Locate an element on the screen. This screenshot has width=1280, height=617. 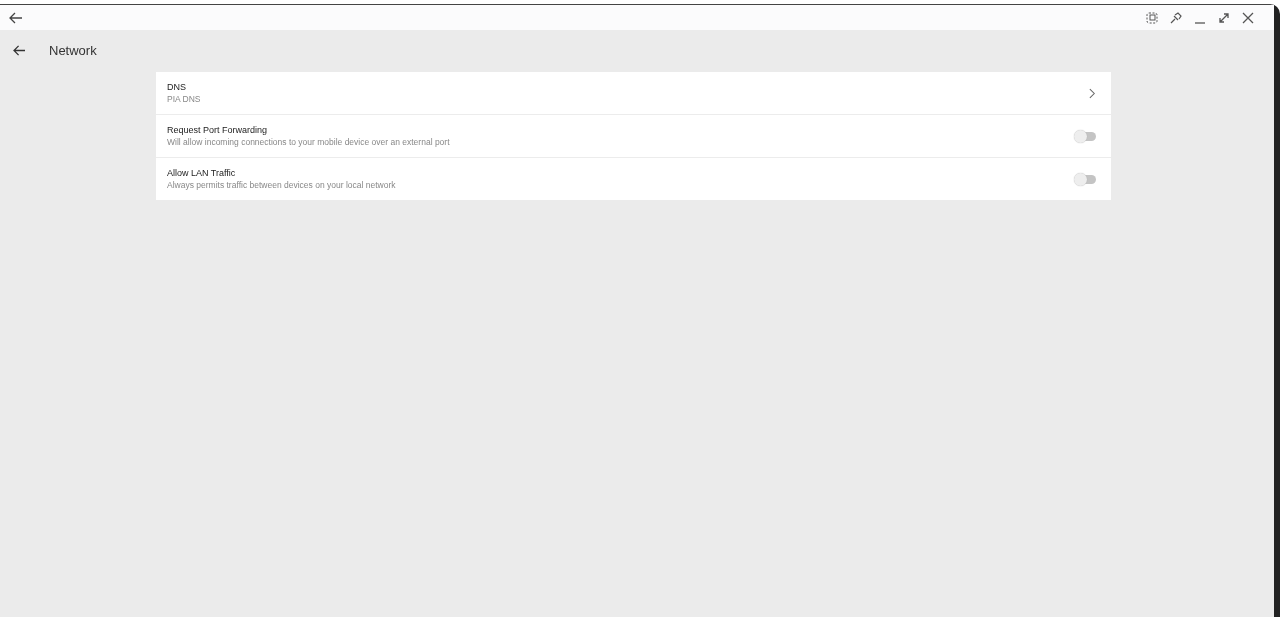
setting-title: Allow LAN Traffic is located at coordinates (202, 173).